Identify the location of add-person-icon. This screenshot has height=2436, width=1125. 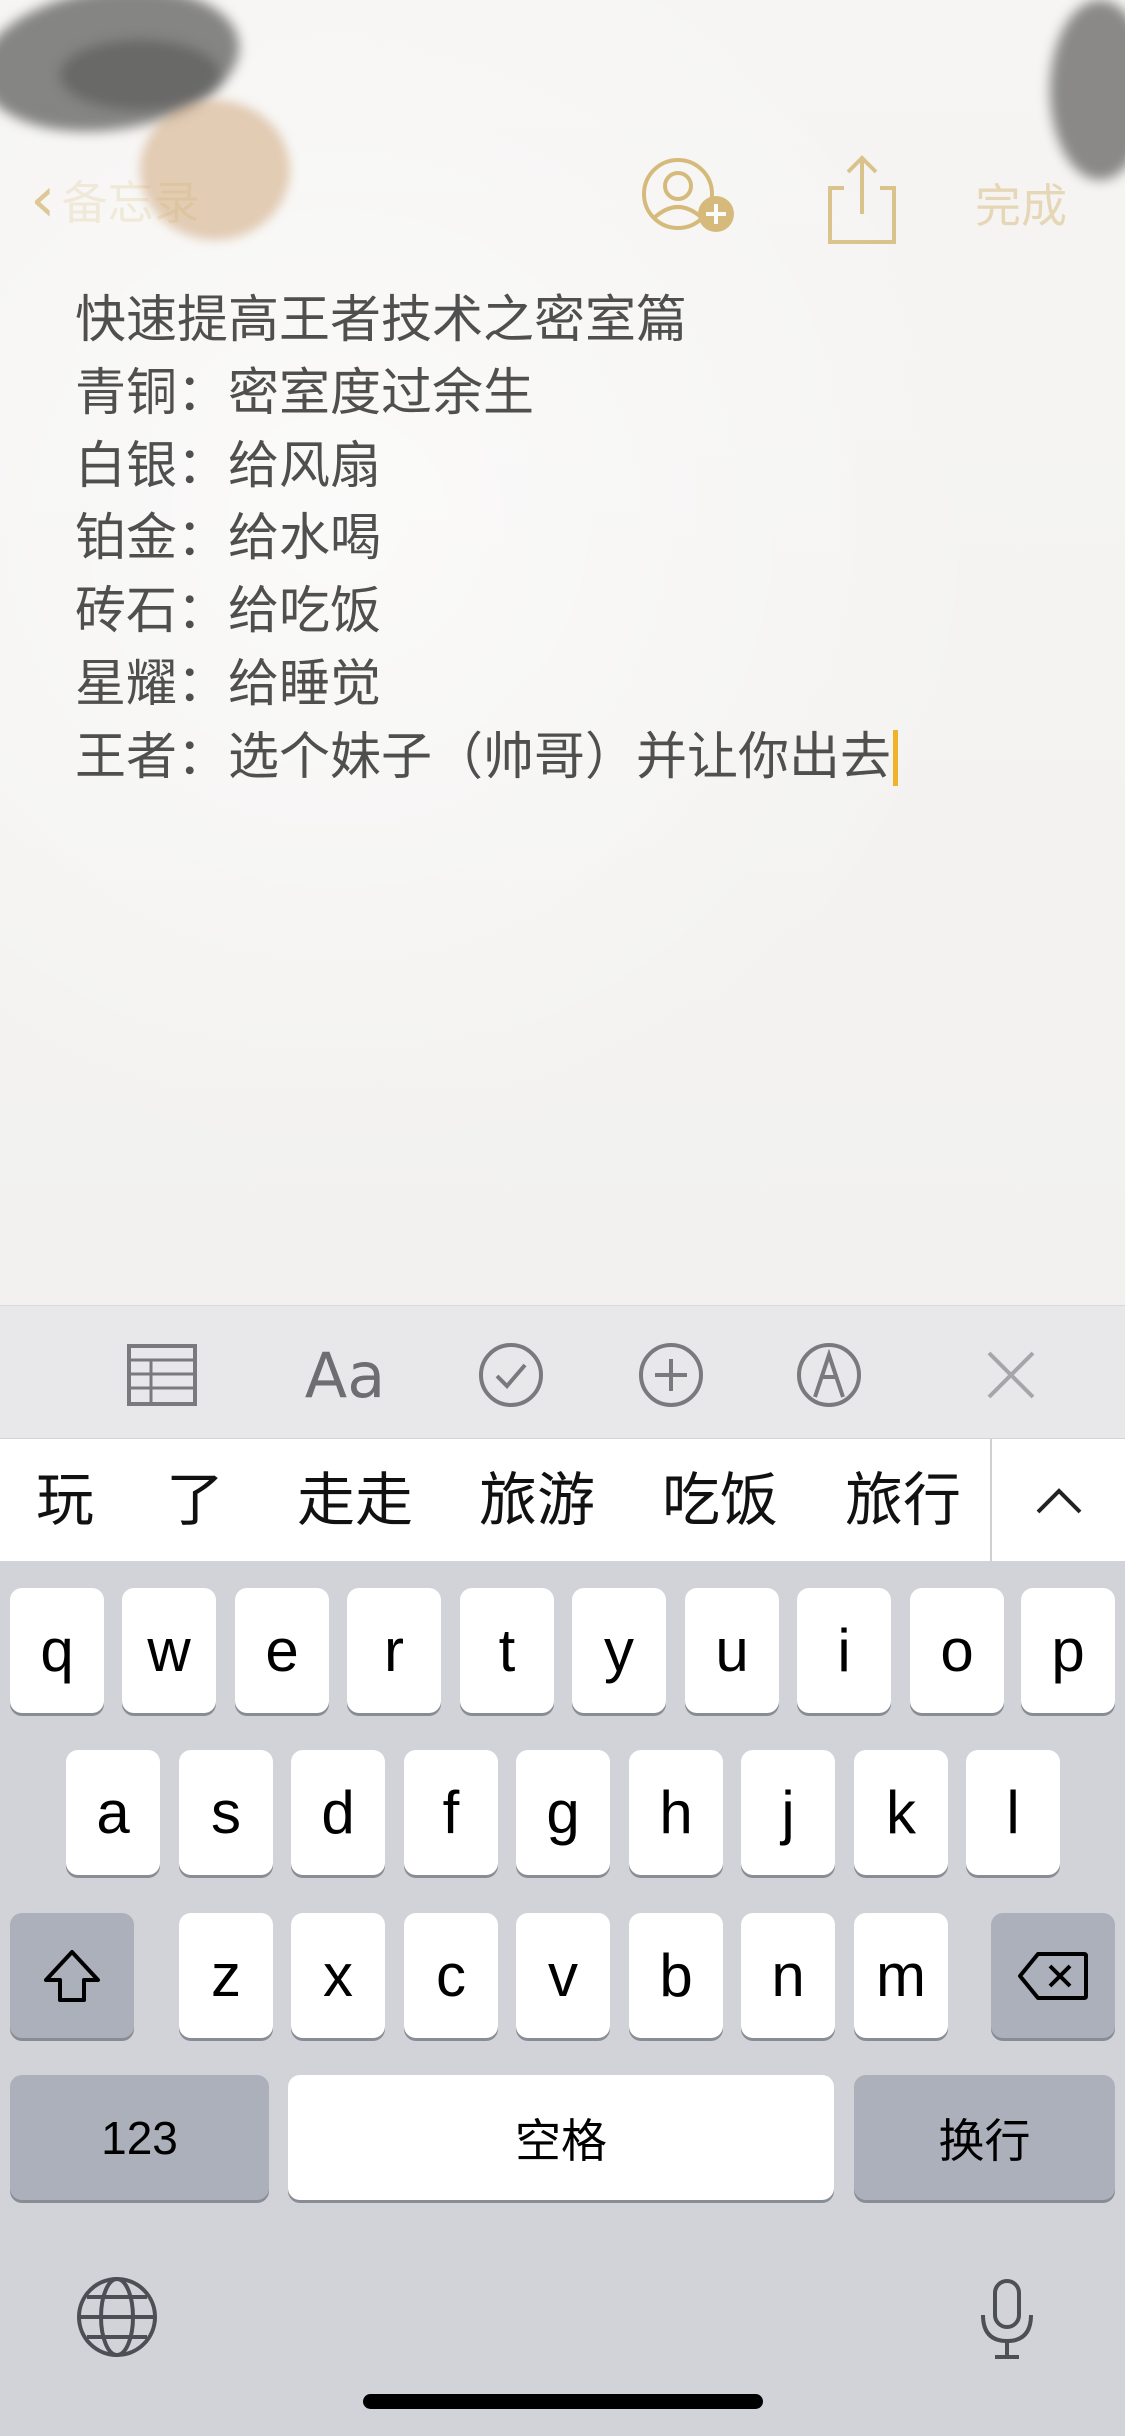
(688, 195).